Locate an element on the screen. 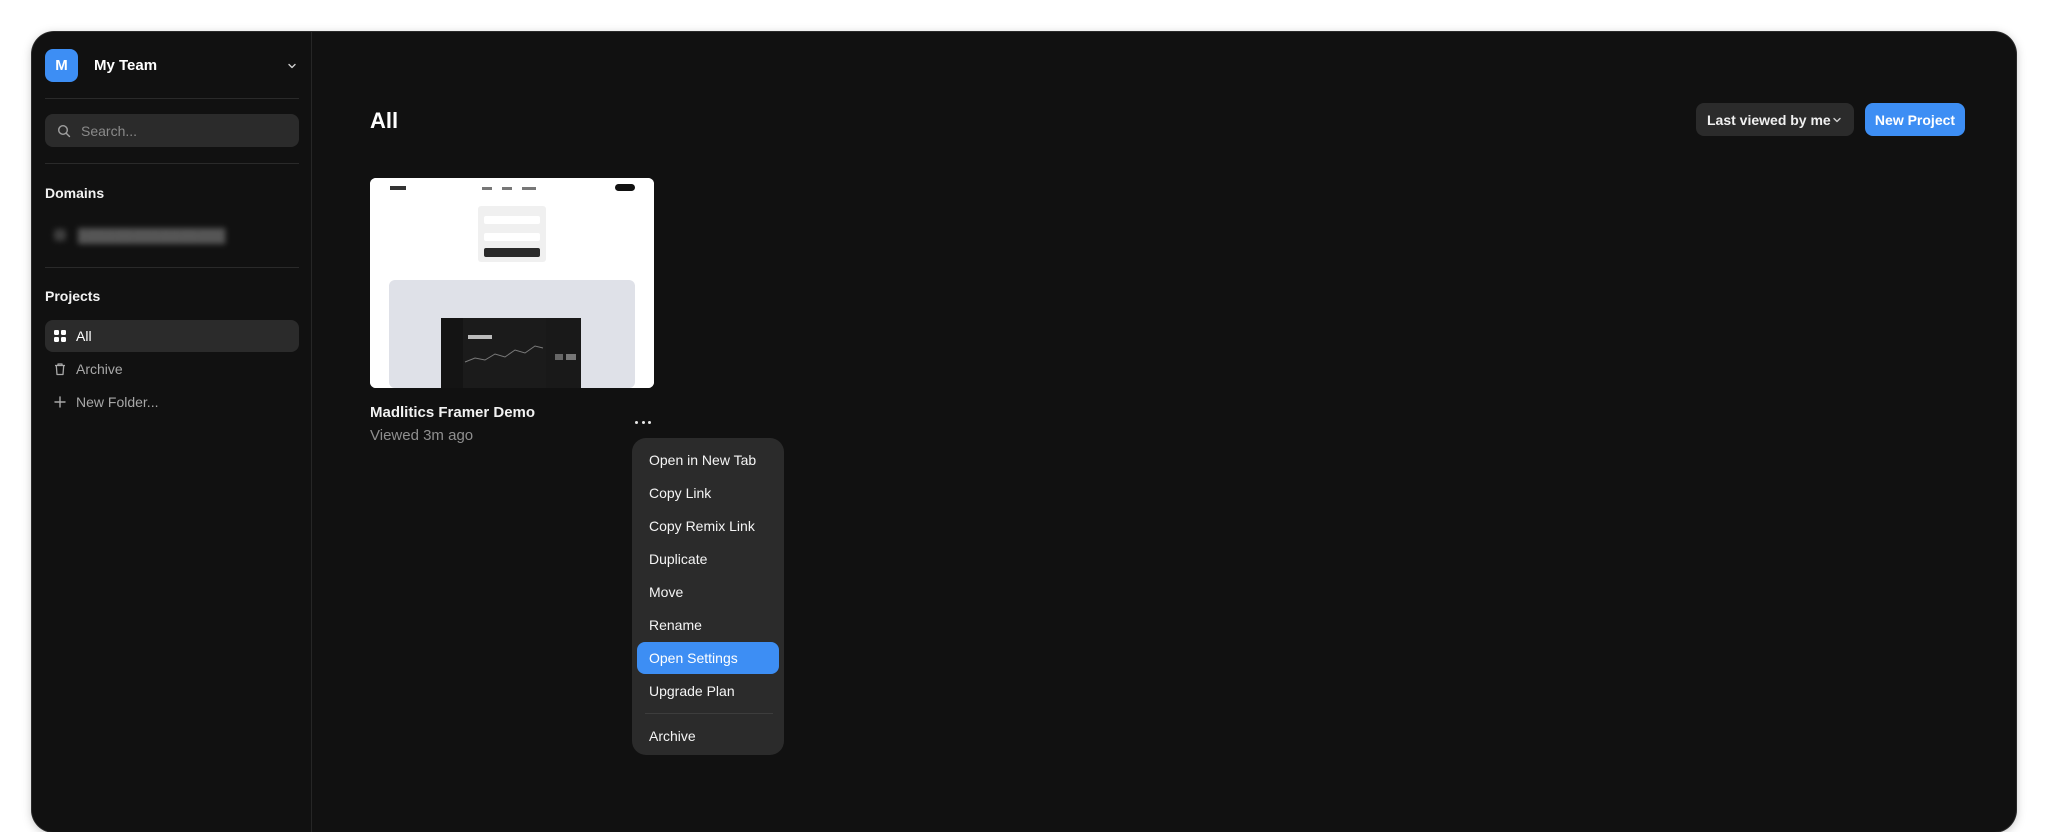  menu-item-open-new-tab: Open in New Tab is located at coordinates (708, 460).